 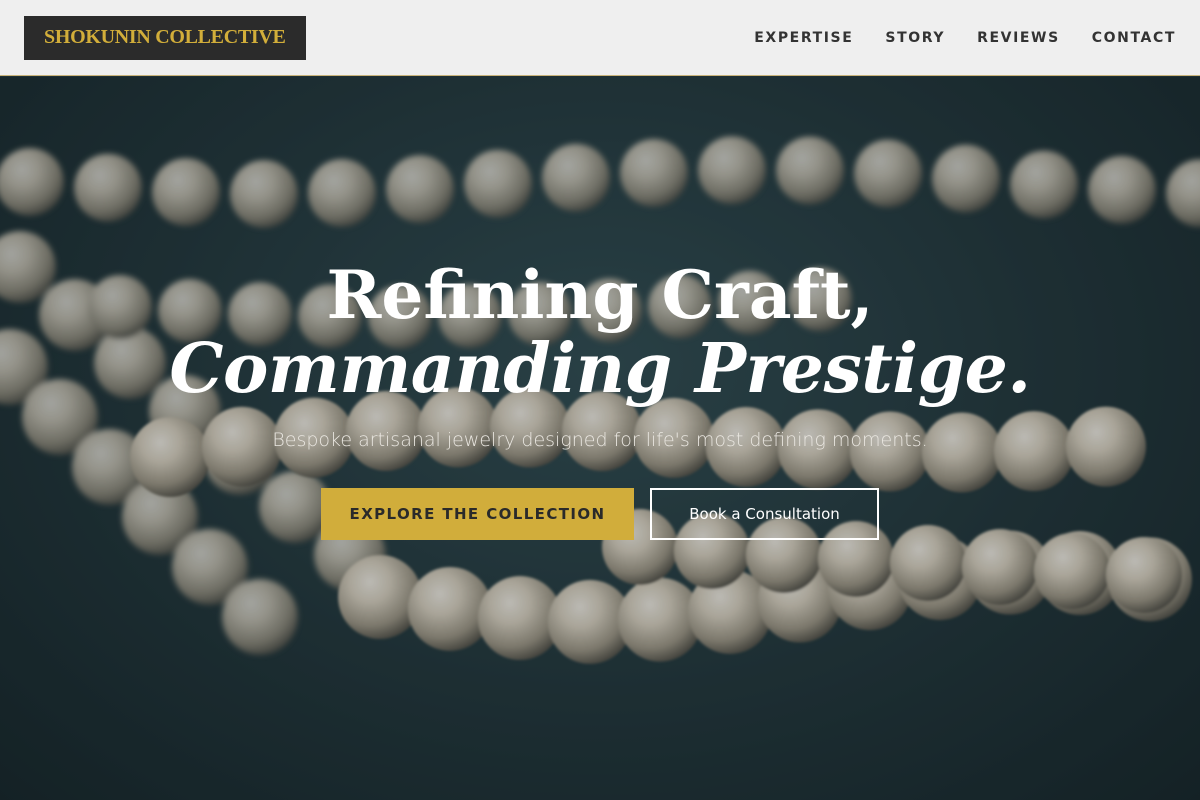 I want to click on brand-logo: SHOKUNIN COLLECTIVE, so click(x=165, y=37).